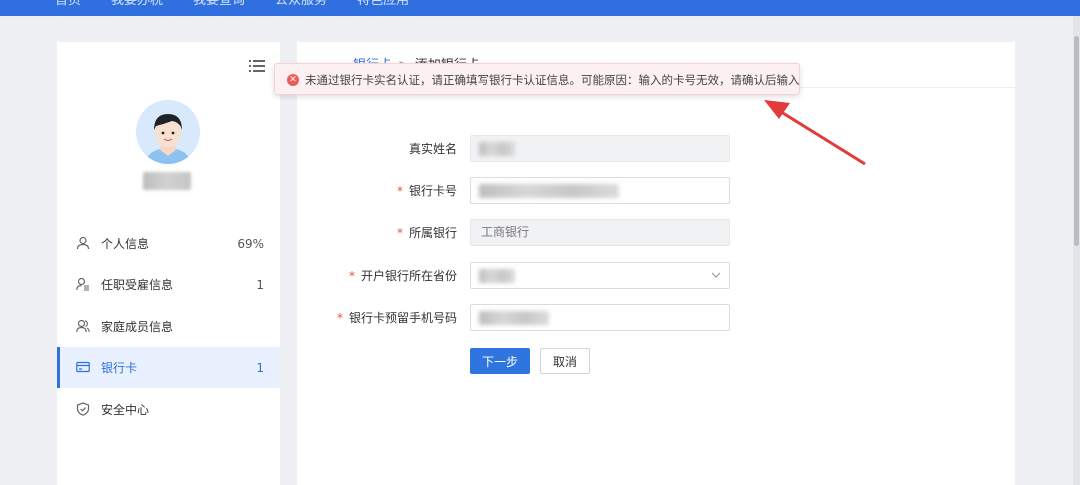 This screenshot has height=485, width=1080. What do you see at coordinates (600, 275) in the screenshot?
I see `province-select` at bounding box center [600, 275].